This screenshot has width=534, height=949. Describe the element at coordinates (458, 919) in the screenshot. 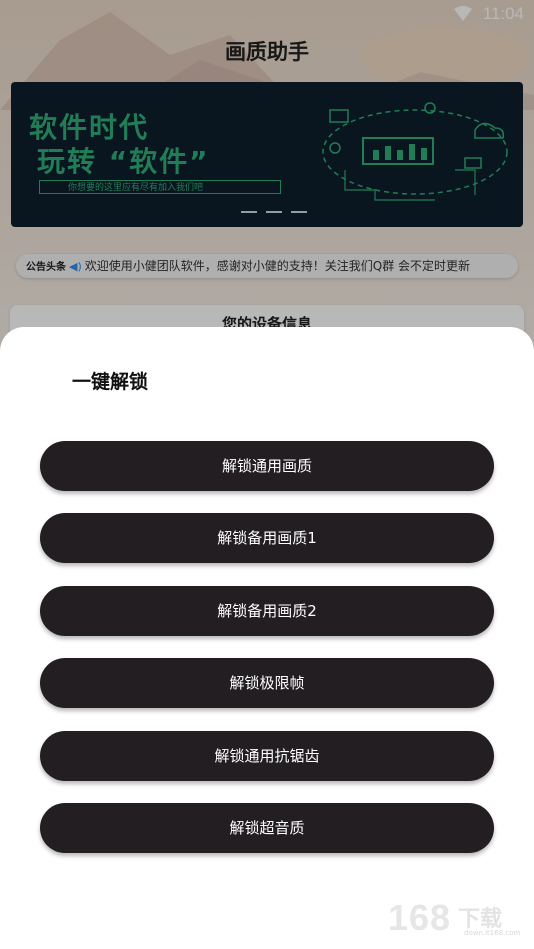

I see `site-watermark: 168 下载 down.it168.com` at that location.